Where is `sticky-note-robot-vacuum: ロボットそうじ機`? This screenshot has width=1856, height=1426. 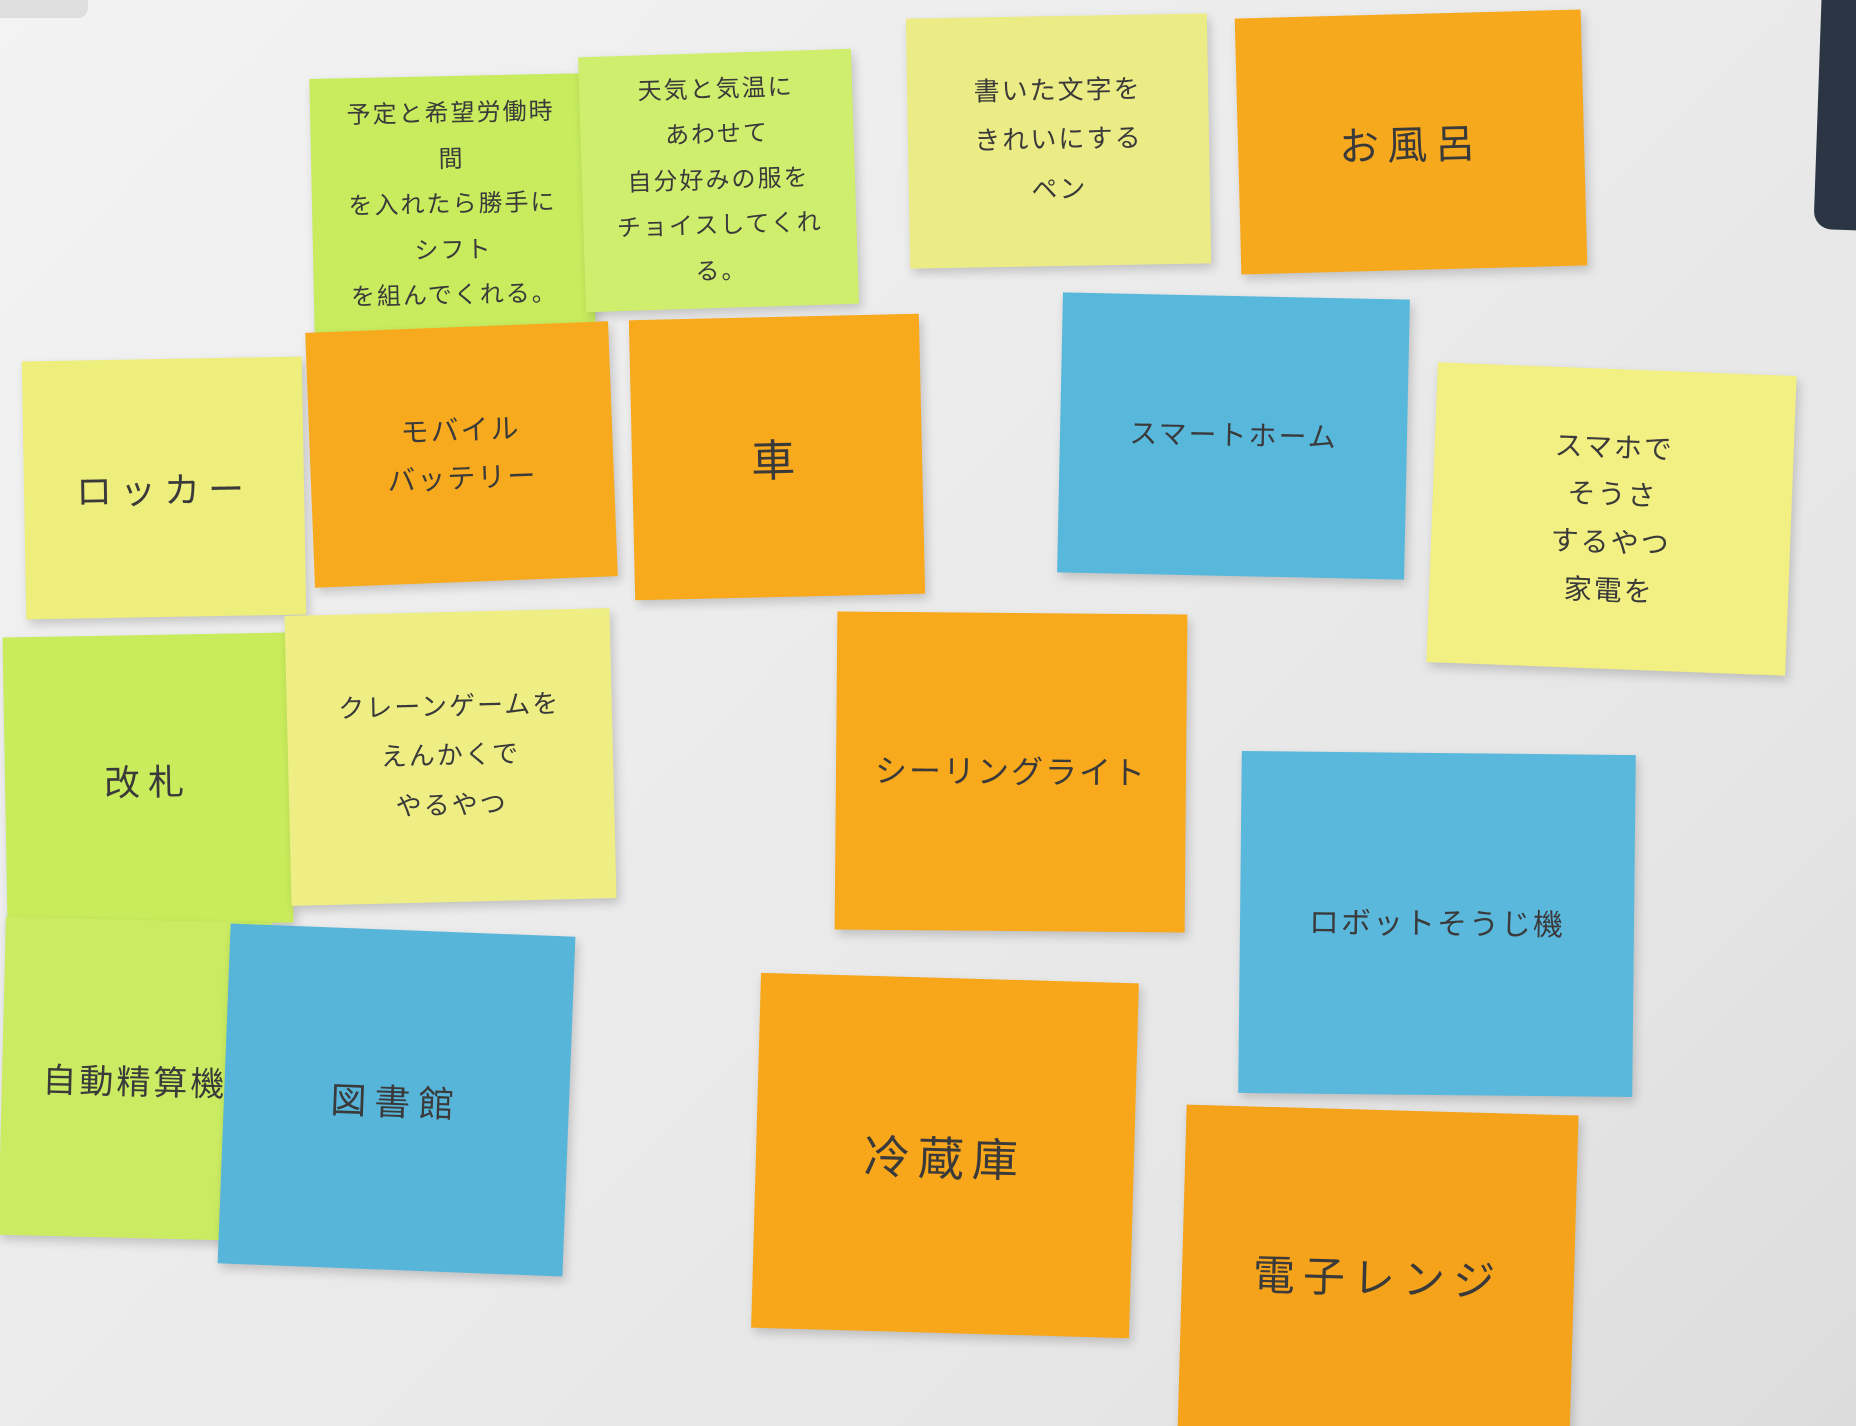
sticky-note-robot-vacuum: ロボットそうじ機 is located at coordinates (1437, 924).